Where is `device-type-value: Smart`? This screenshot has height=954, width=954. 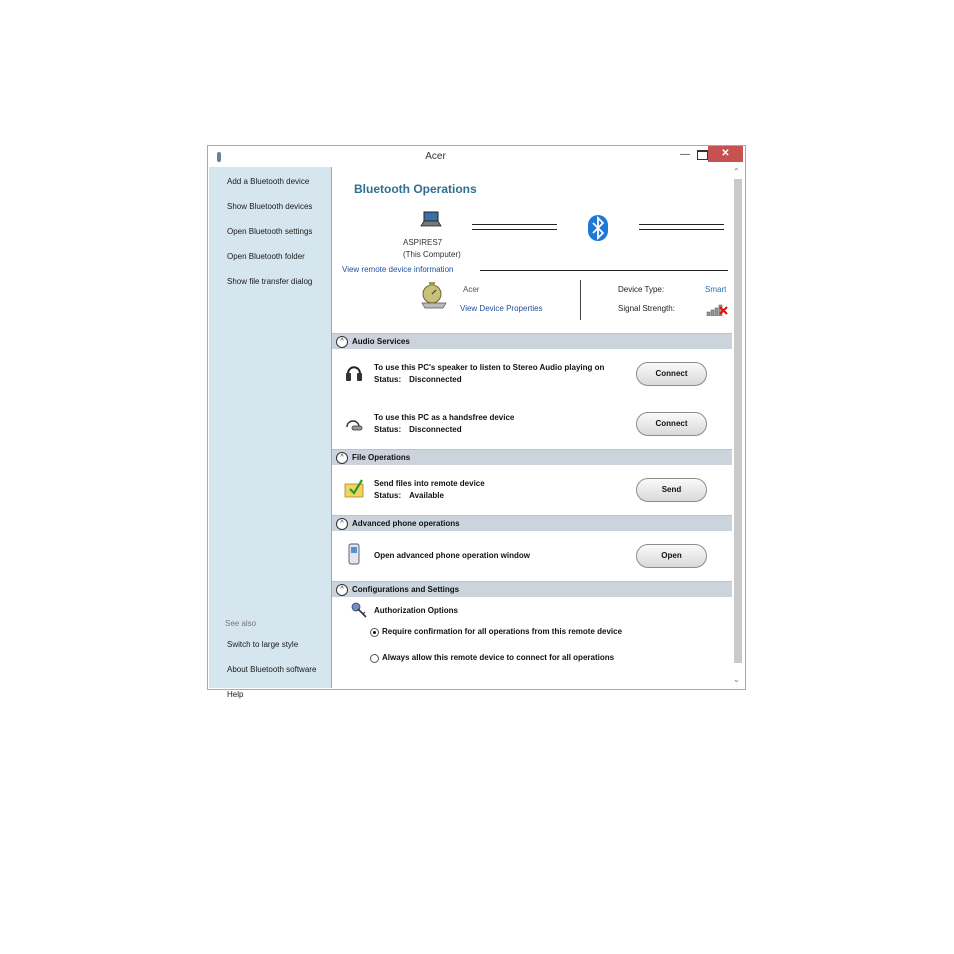 device-type-value: Smart is located at coordinates (716, 289).